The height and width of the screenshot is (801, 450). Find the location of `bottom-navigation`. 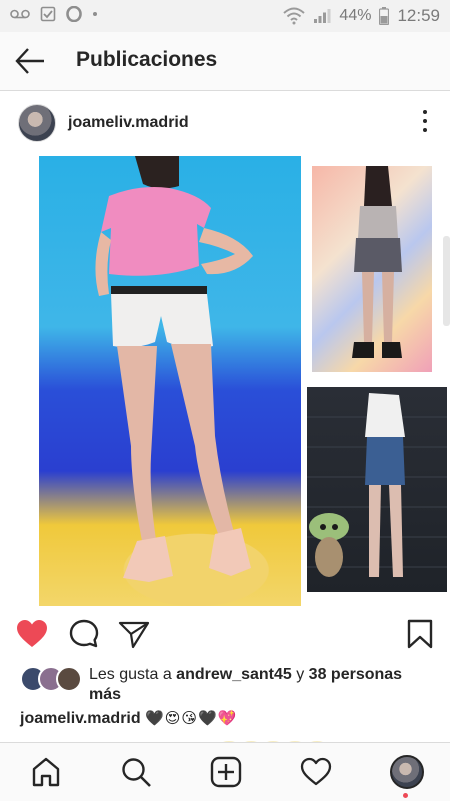

bottom-navigation is located at coordinates (225, 771).